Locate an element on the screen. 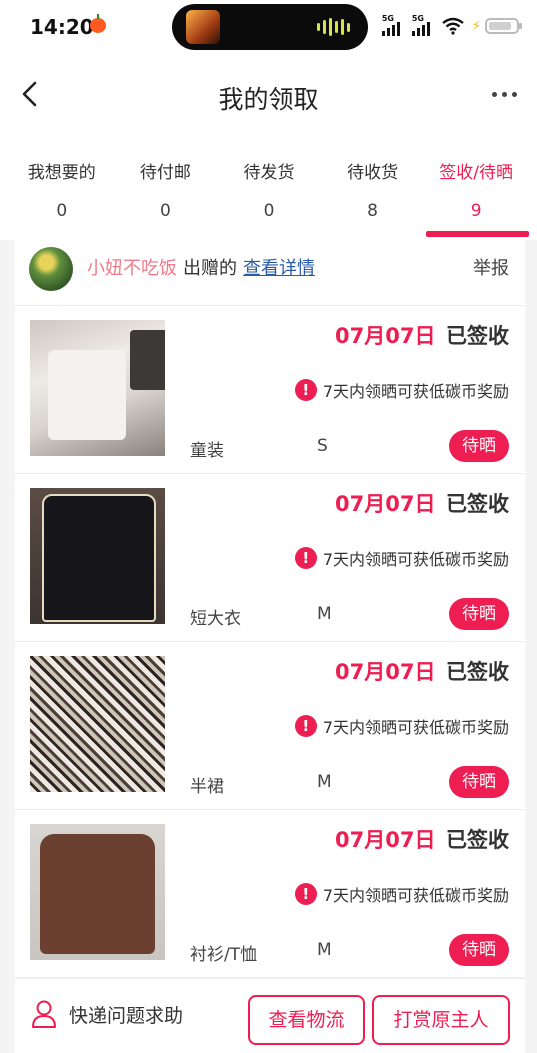  tab-count: 8 is located at coordinates (372, 211).